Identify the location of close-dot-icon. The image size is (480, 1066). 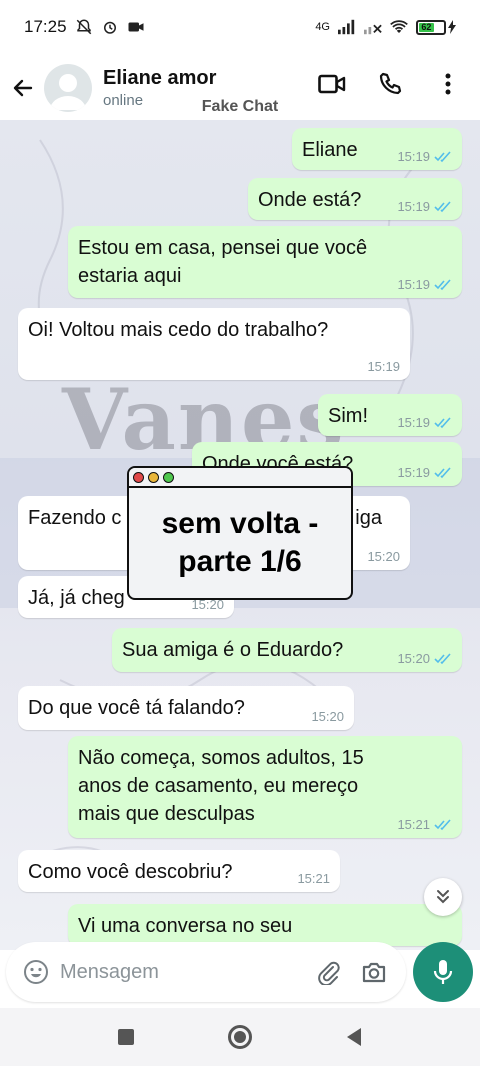
(138, 477).